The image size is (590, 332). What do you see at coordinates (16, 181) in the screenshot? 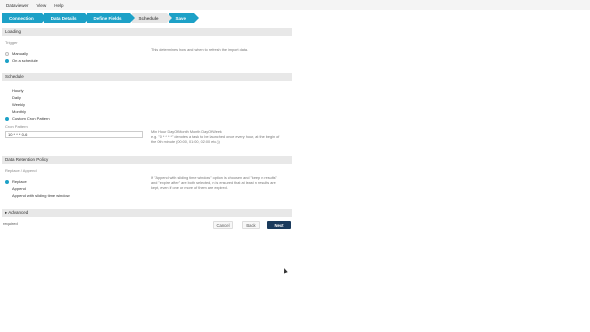
I see `radio-replace: Replace` at bounding box center [16, 181].